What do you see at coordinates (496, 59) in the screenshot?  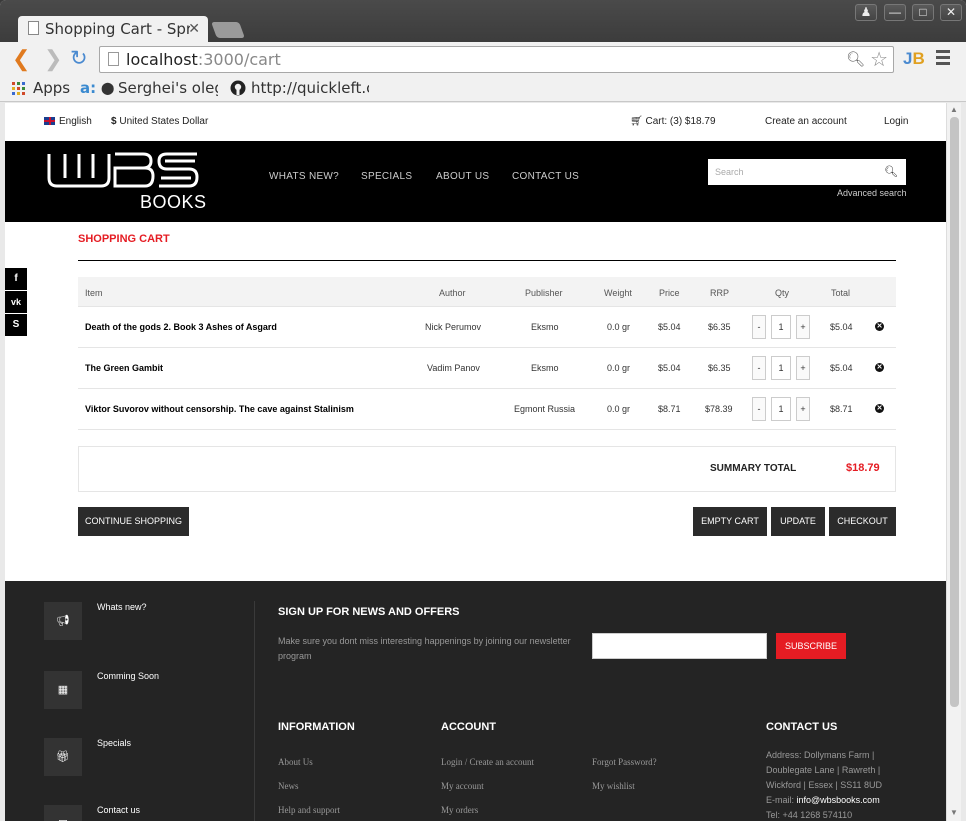 I see `address-bar: localhost:3000/cart 🔍︎ ☆` at bounding box center [496, 59].